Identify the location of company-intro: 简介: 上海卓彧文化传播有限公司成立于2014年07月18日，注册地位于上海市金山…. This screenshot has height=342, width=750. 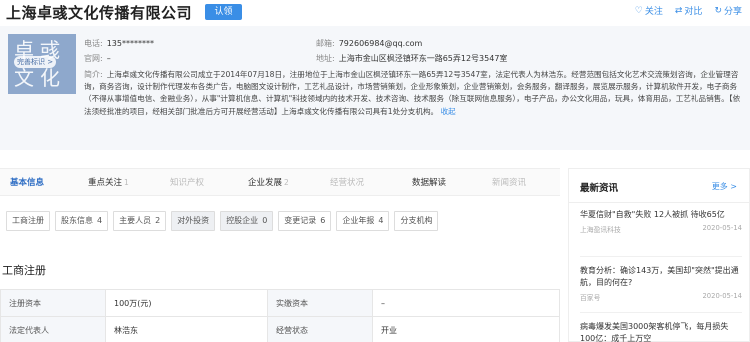
(412, 93).